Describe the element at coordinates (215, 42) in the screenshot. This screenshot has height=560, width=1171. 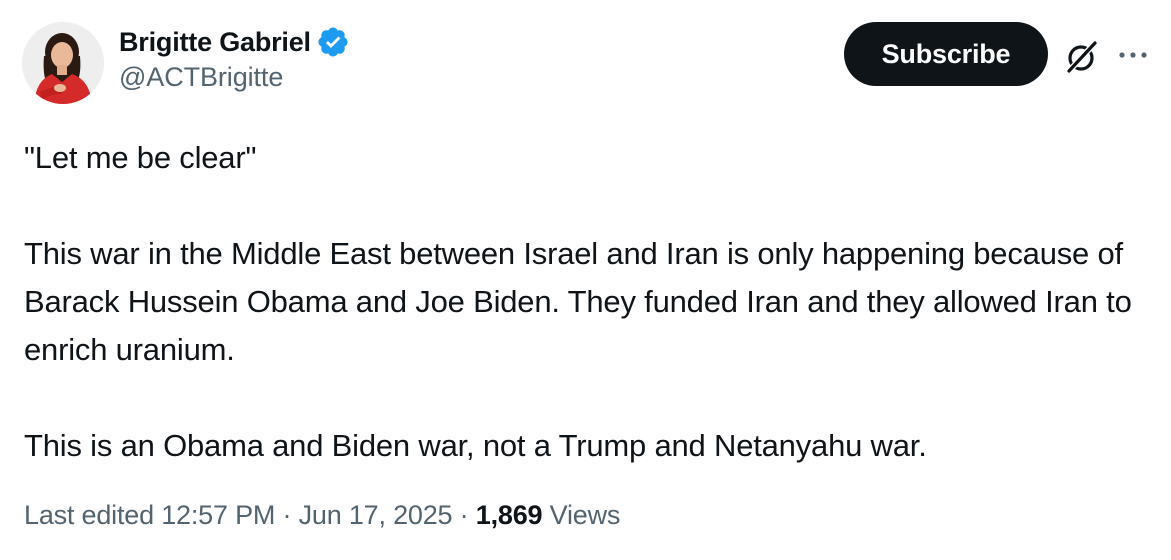
I see `display-name: Brigitte Gabriel` at that location.